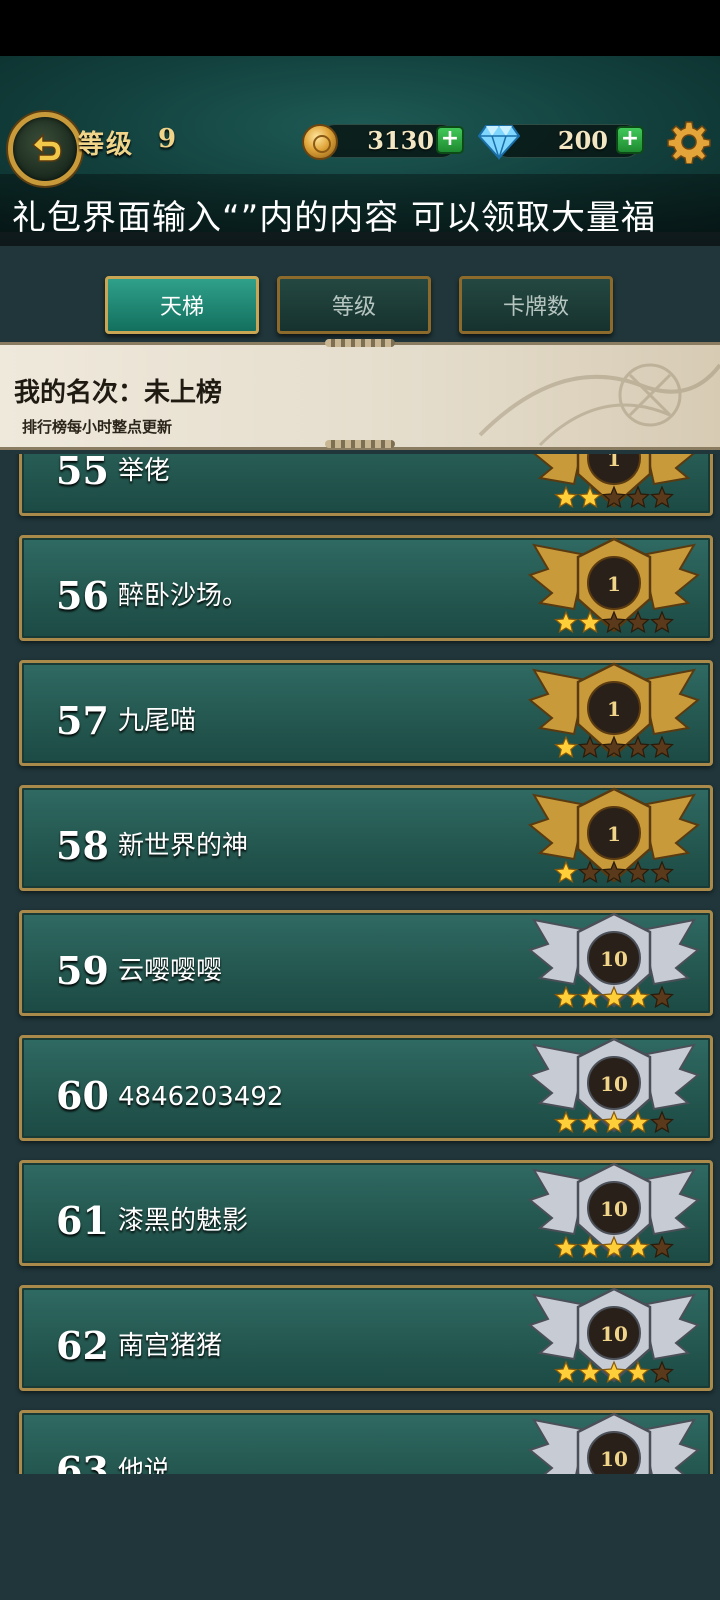 This screenshot has height=1600, width=720. I want to click on back-arrow-icon, so click(46, 147).